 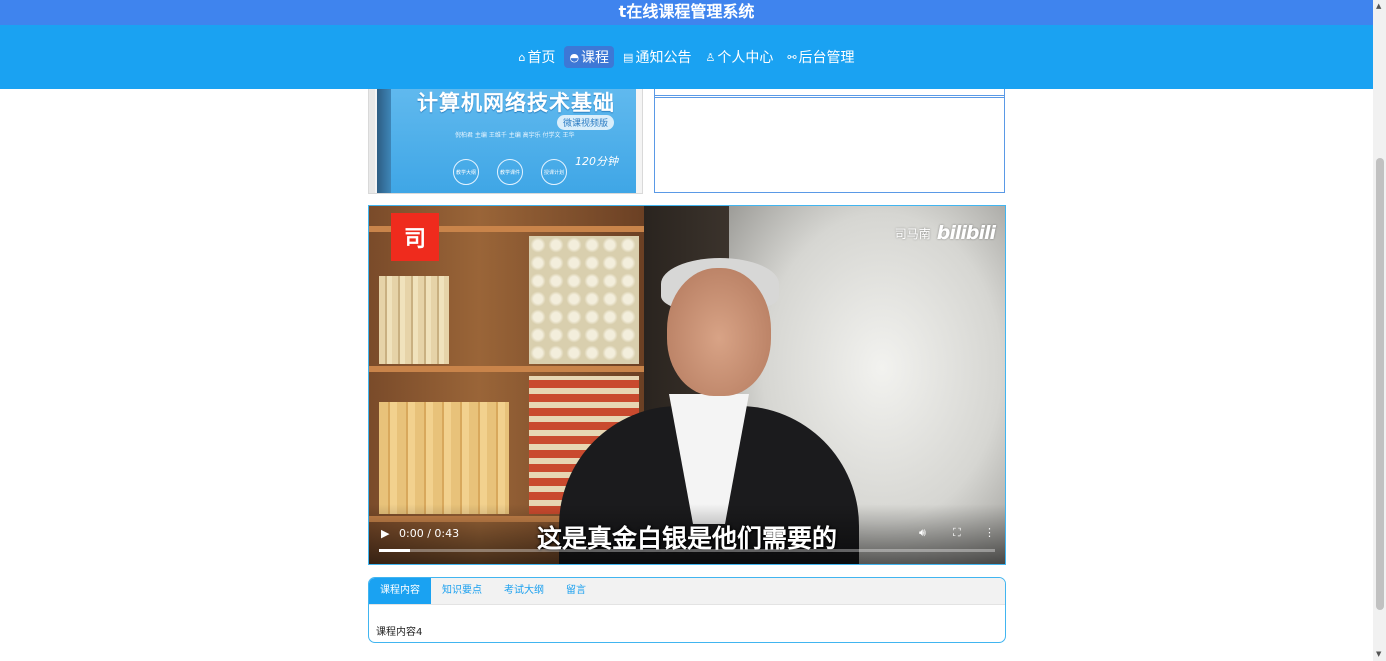 What do you see at coordinates (957, 533) in the screenshot?
I see `fullscreen-icon: ⛶` at bounding box center [957, 533].